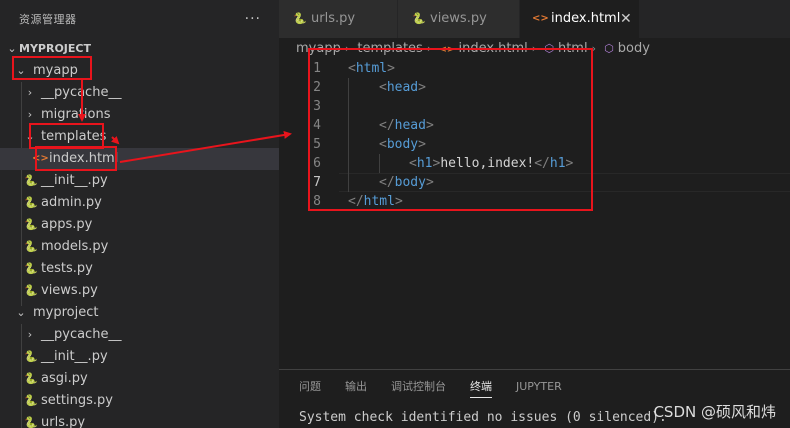  I want to click on tree-file-tests-py: 🐍 tests.py, so click(139, 269).